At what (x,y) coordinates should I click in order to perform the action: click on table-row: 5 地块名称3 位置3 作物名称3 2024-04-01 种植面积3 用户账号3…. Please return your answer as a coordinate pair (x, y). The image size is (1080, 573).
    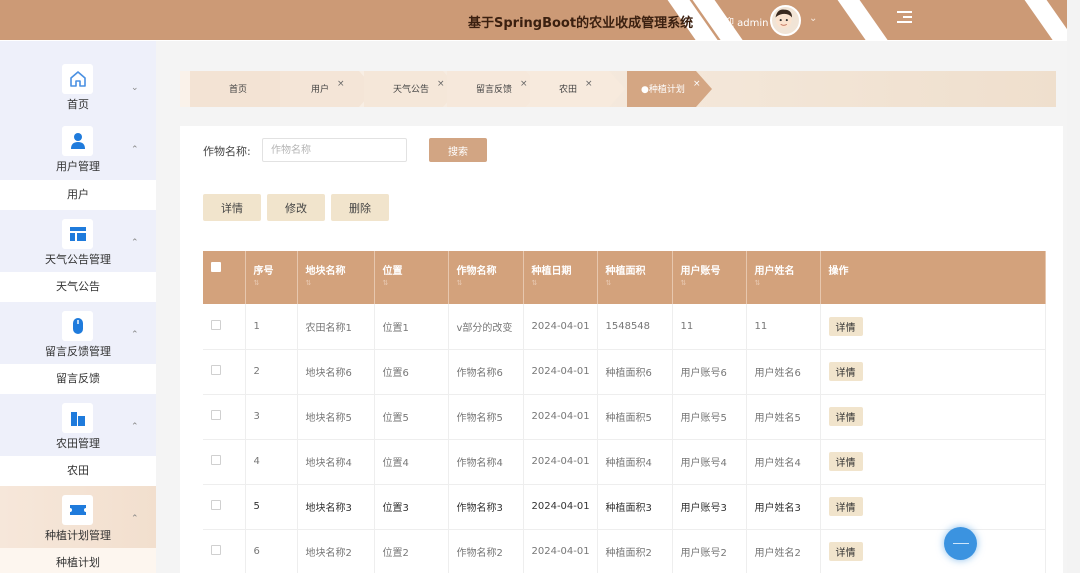
    Looking at the image, I should click on (624, 507).